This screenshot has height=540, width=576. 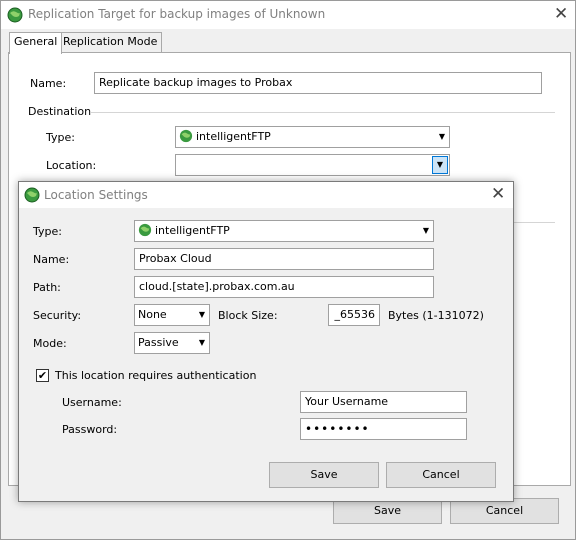 What do you see at coordinates (441, 475) in the screenshot?
I see `dialog-cancel-button: Cancel` at bounding box center [441, 475].